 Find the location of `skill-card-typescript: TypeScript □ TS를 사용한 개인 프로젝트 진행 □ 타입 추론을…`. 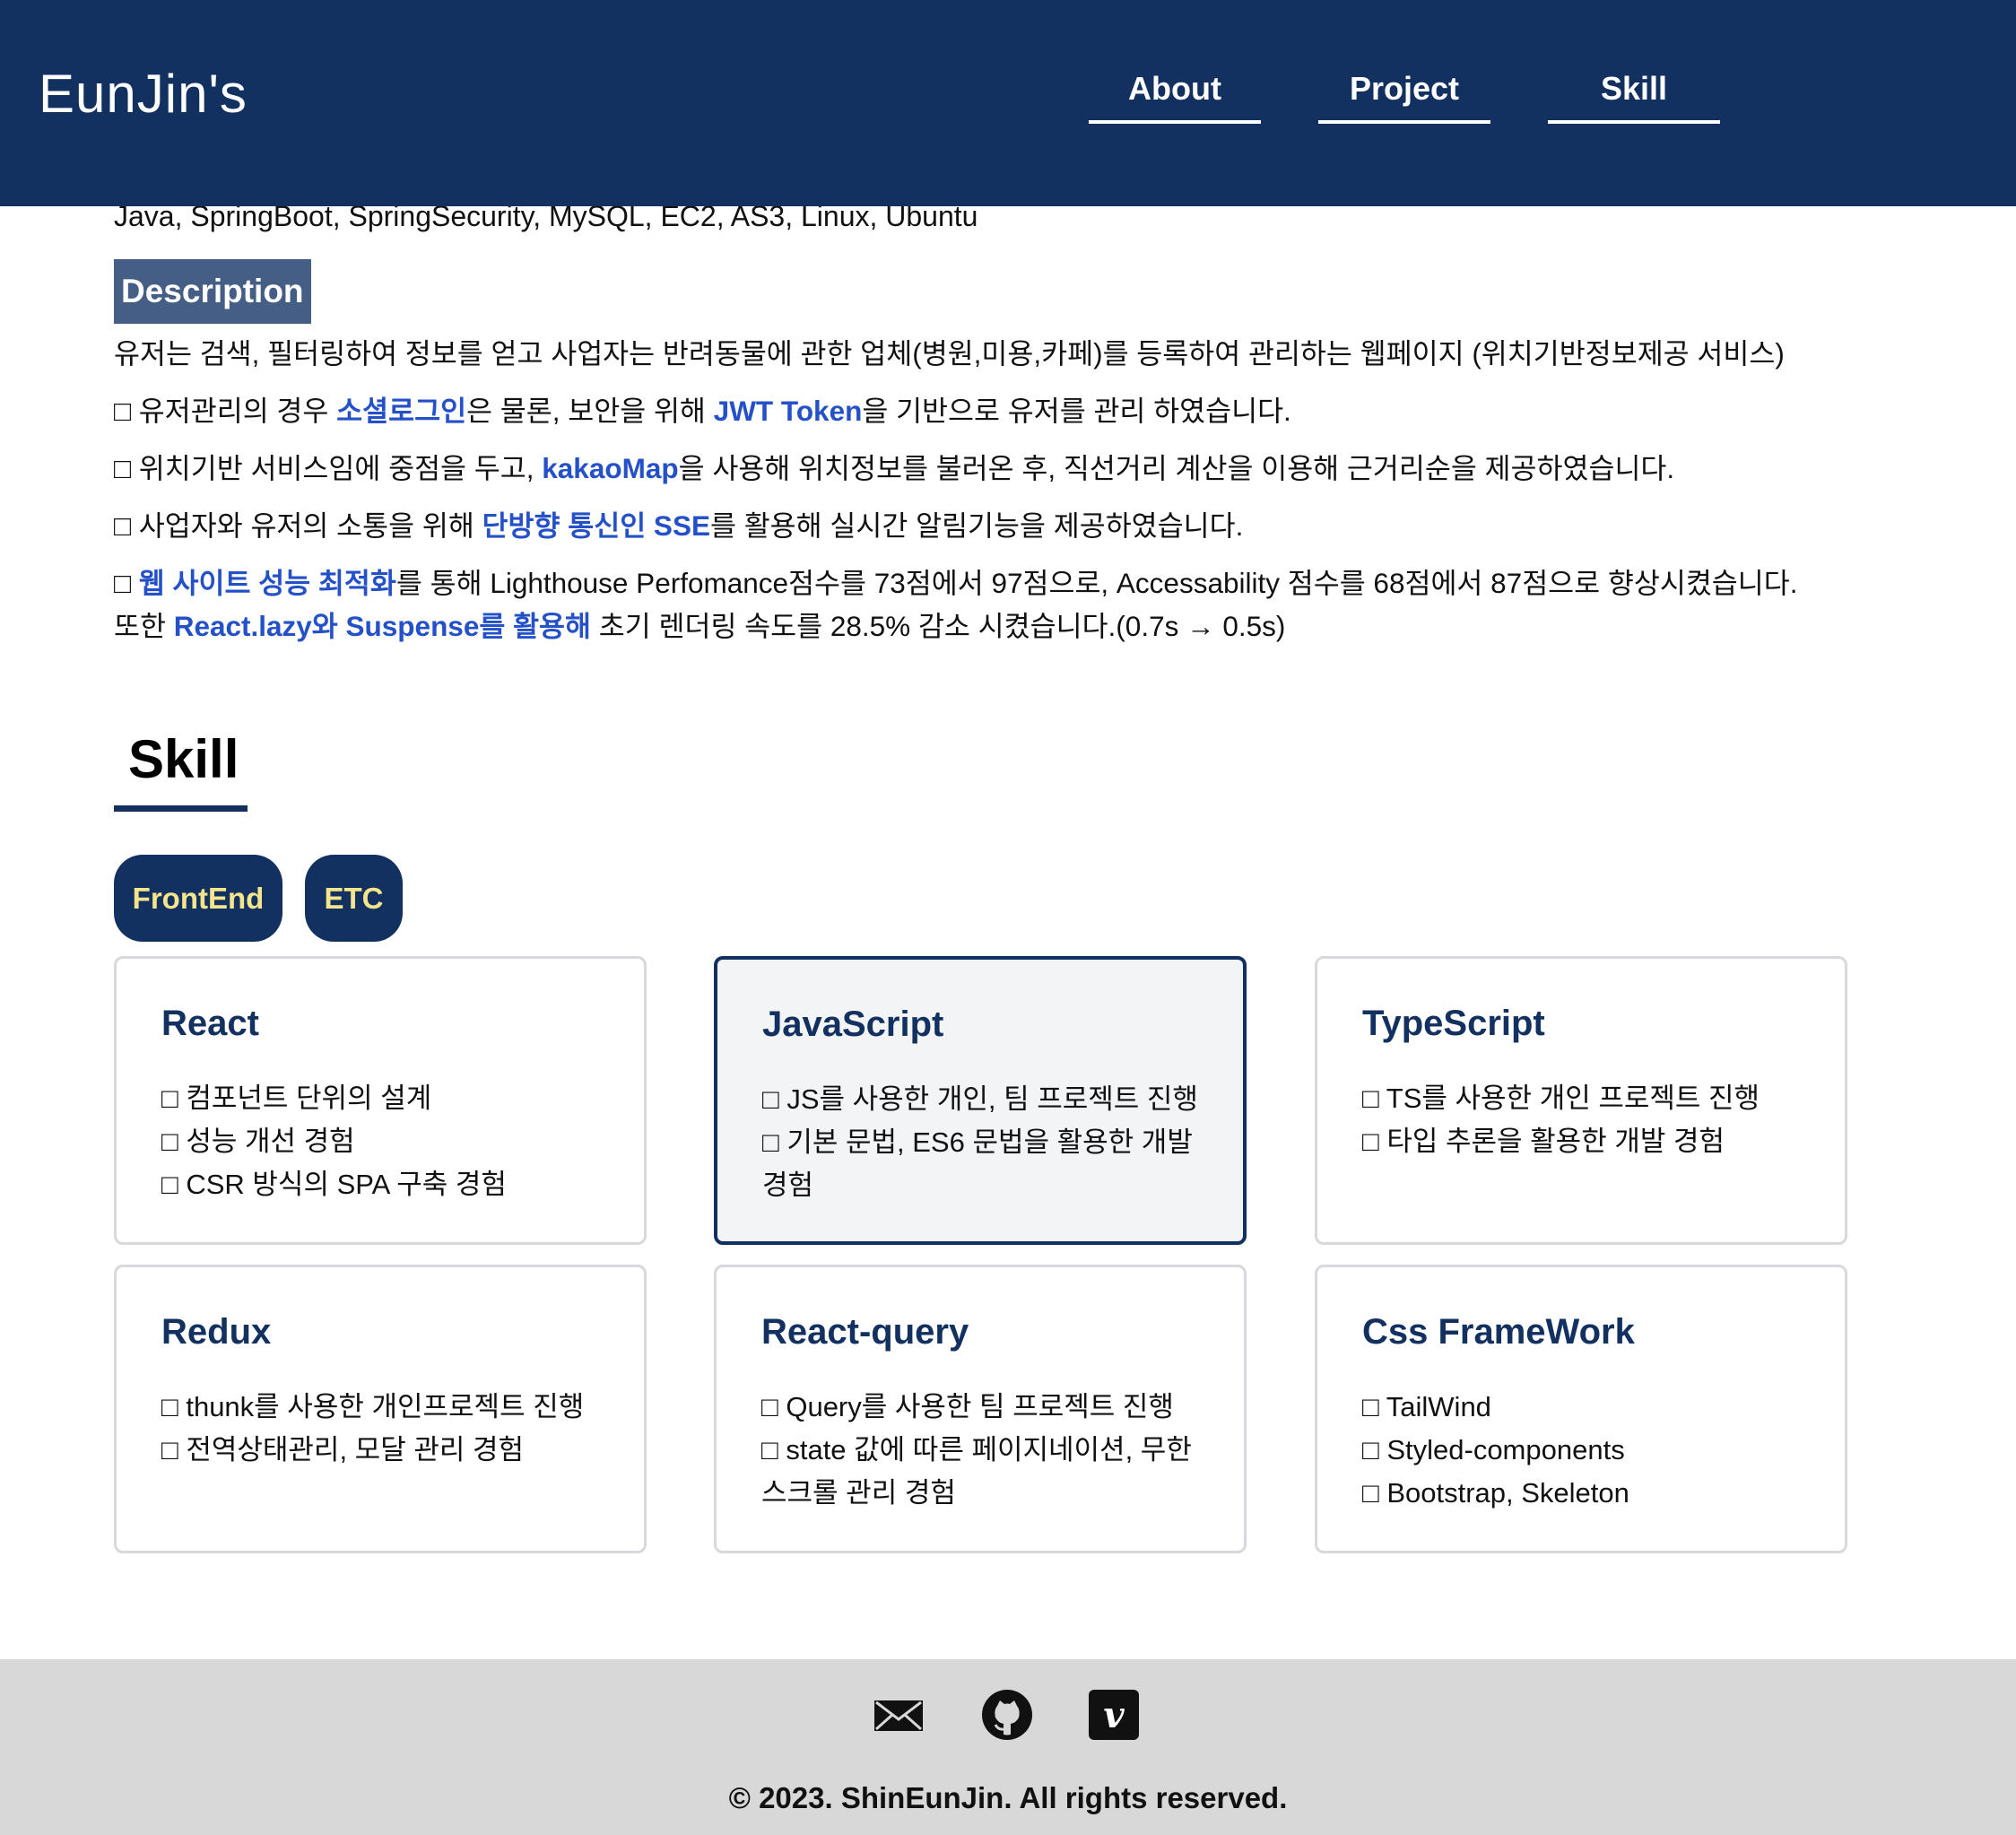

skill-card-typescript: TypeScript □ TS를 사용한 개인 프로젝트 진행 □ 타입 추론을… is located at coordinates (1581, 1100).